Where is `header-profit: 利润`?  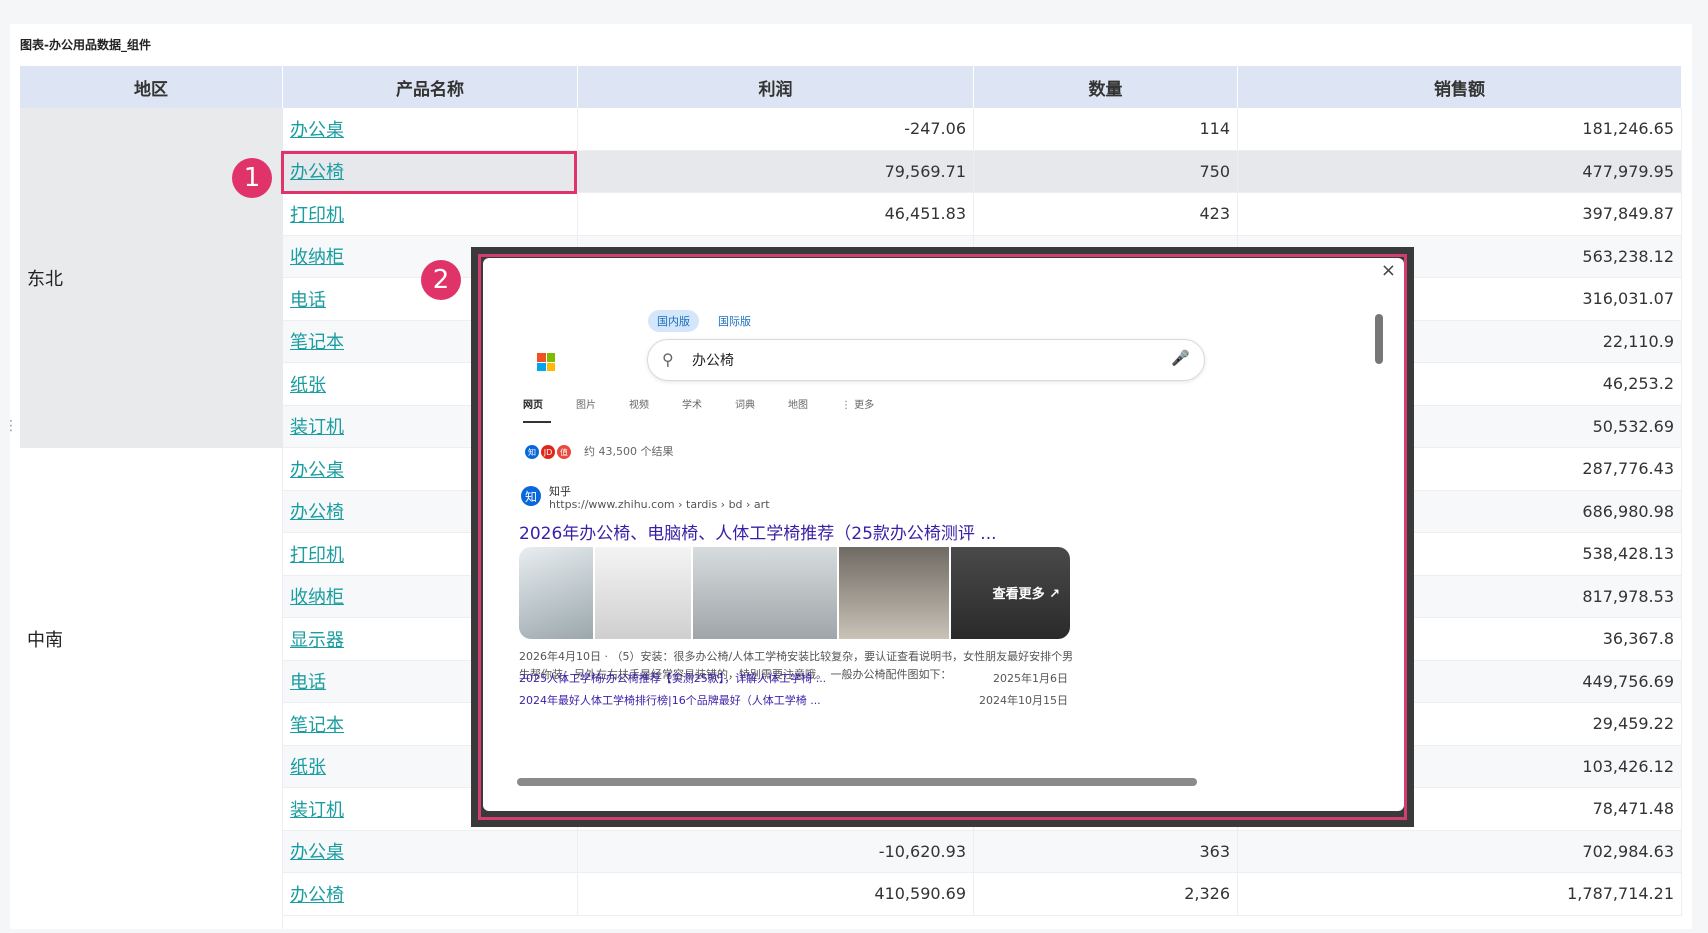 header-profit: 利润 is located at coordinates (776, 87).